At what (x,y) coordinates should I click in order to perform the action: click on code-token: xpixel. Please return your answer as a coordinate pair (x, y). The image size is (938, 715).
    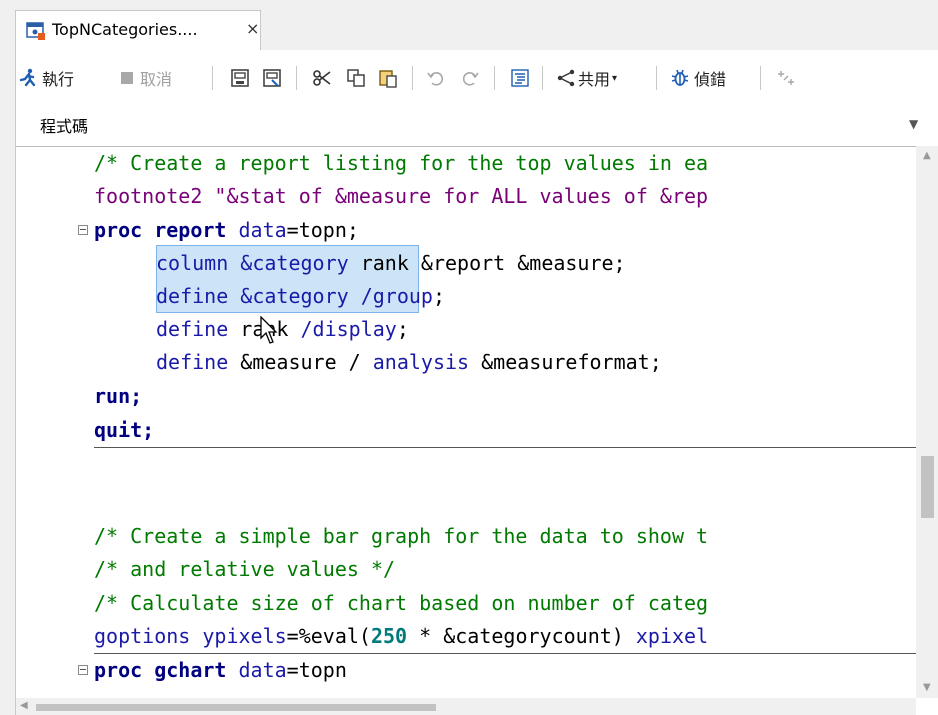
    Looking at the image, I should click on (672, 636).